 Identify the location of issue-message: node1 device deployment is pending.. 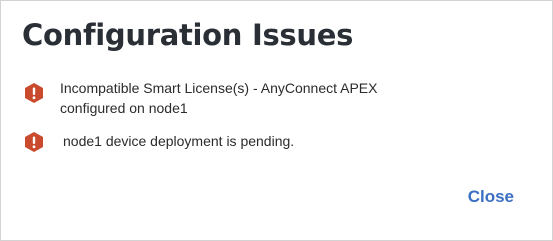
(179, 141).